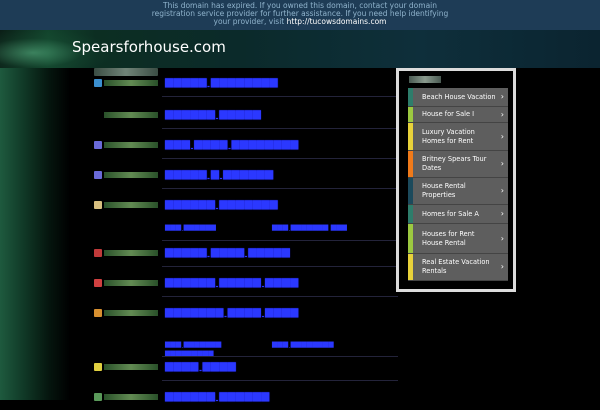  What do you see at coordinates (219, 174) in the screenshot?
I see `listing-link: ▆▆▆▆▆ ▆ ▆▆▆▆▆▆` at bounding box center [219, 174].